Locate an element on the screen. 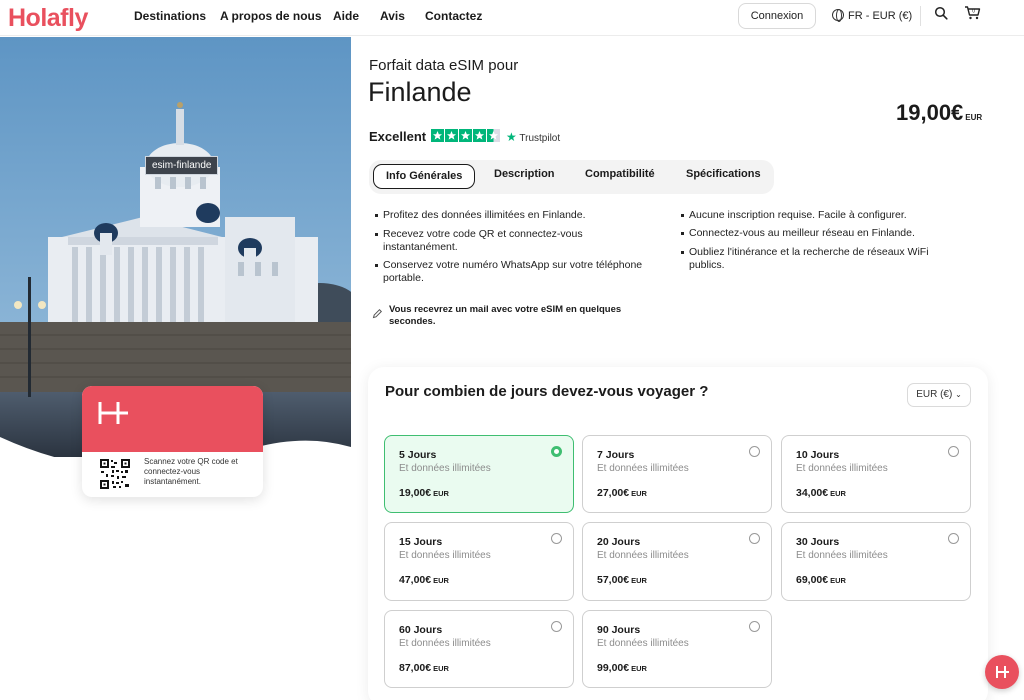 Image resolution: width=1024 pixels, height=700 pixels. globe-icon is located at coordinates (838, 15).